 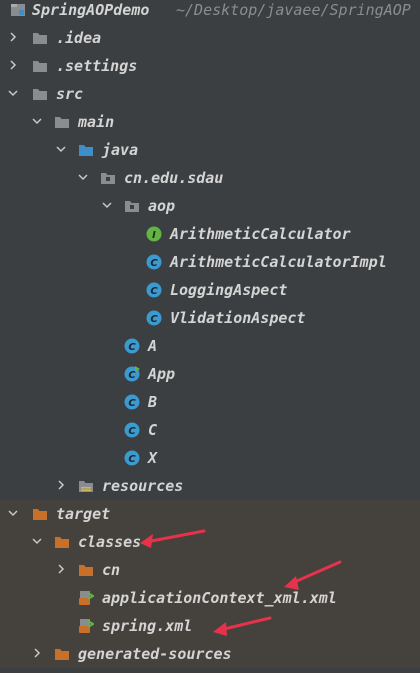 What do you see at coordinates (97, 66) in the screenshot?
I see `folder-label: .settings` at bounding box center [97, 66].